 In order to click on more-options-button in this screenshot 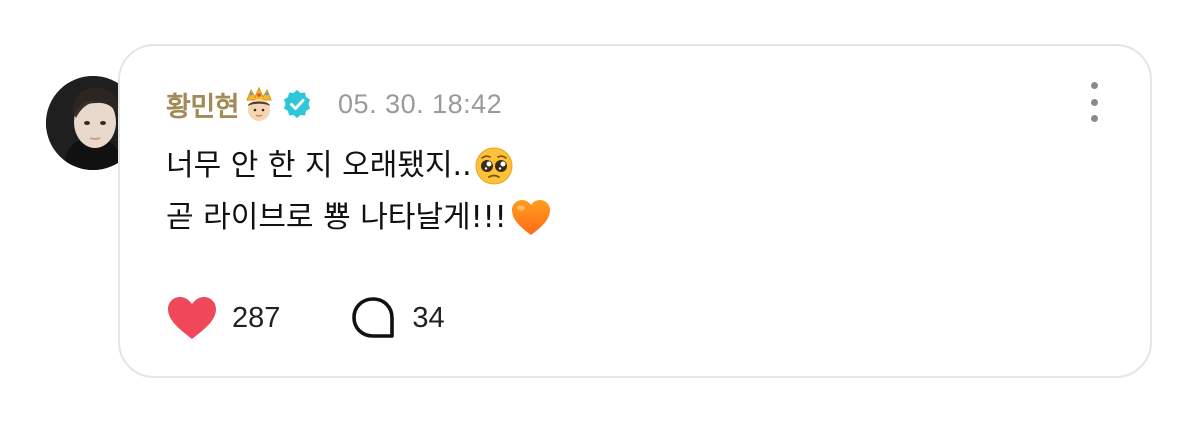, I will do `click(1094, 102)`.